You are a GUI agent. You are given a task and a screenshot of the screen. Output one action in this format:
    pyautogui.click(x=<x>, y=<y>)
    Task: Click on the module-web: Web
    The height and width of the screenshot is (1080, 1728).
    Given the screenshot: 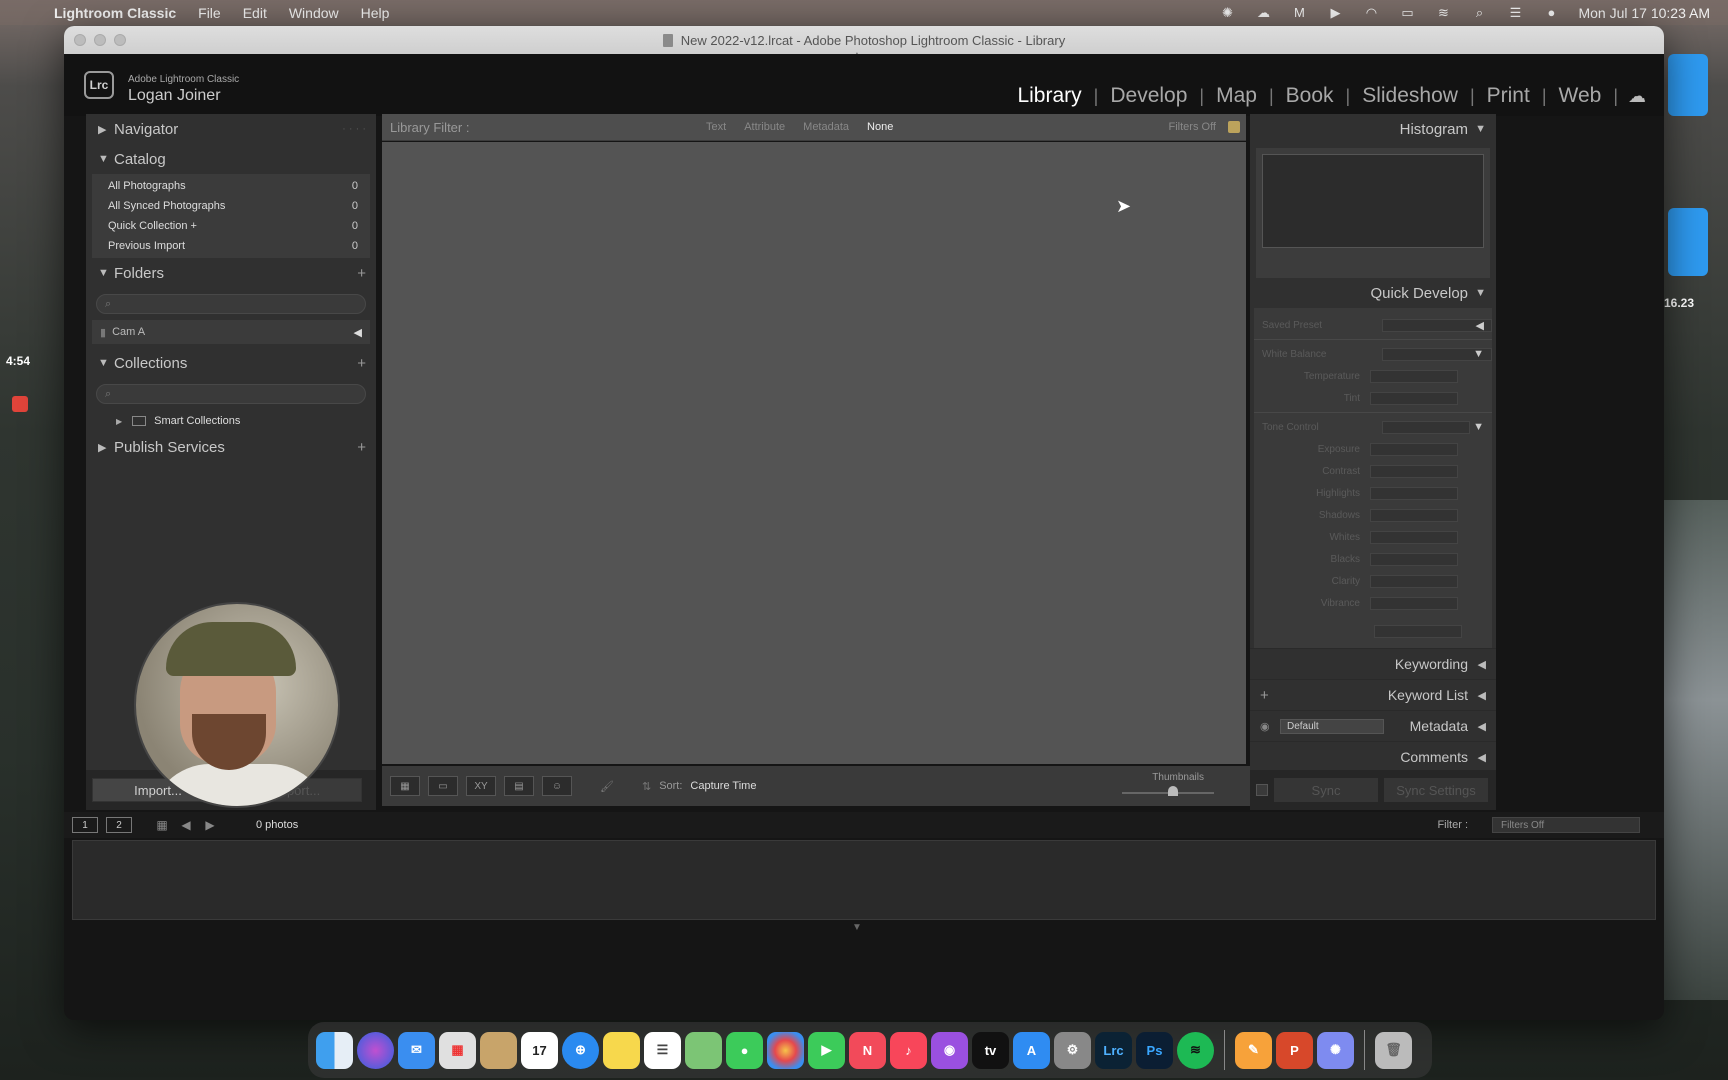 What is the action you would take?
    pyautogui.click(x=1580, y=96)
    